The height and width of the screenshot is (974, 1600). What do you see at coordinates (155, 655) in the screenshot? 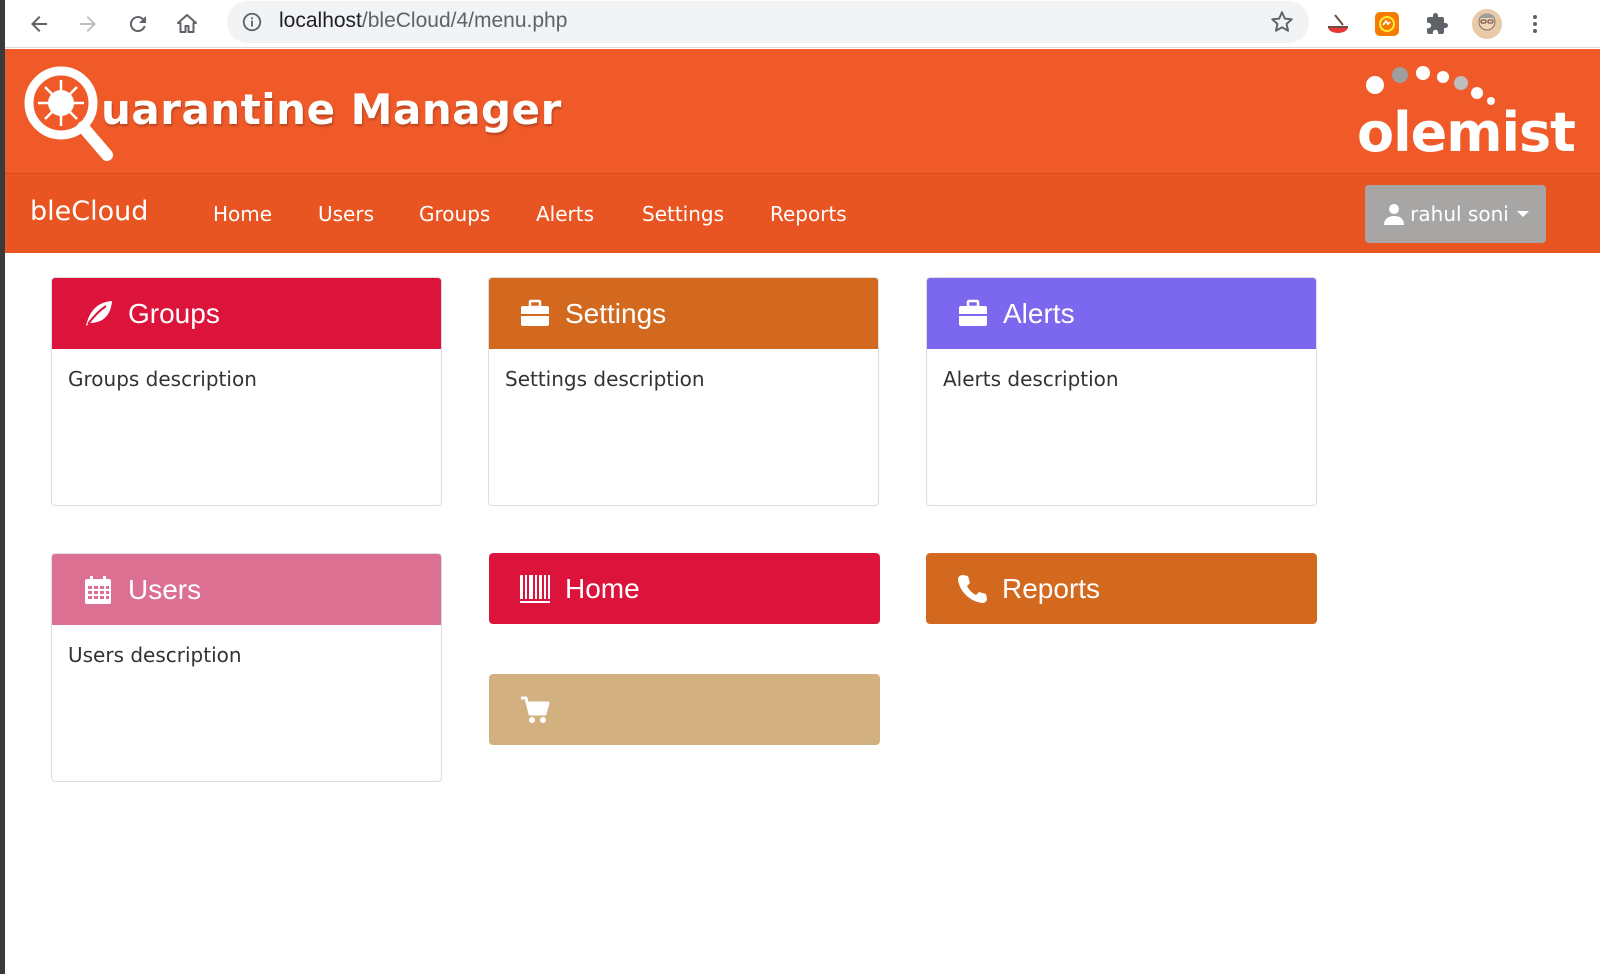
I see `tile-users-description: Users description` at bounding box center [155, 655].